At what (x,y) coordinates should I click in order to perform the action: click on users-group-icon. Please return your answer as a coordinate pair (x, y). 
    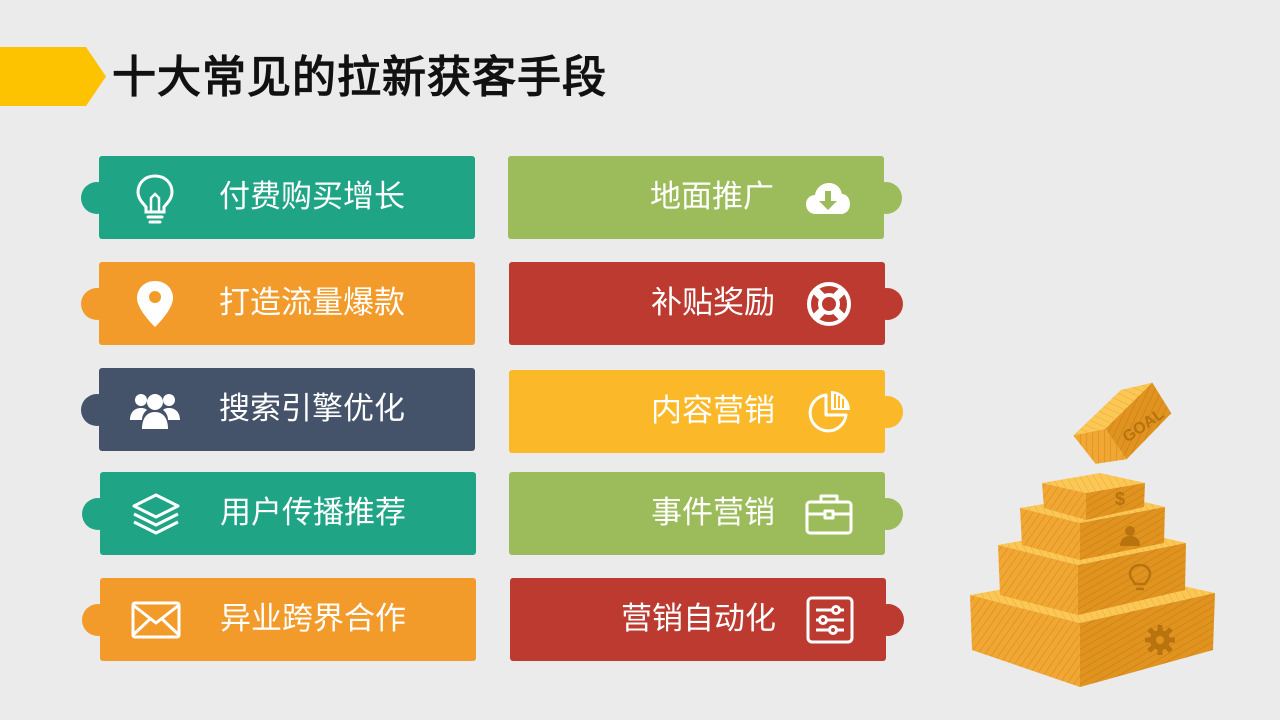
    Looking at the image, I should click on (155, 410).